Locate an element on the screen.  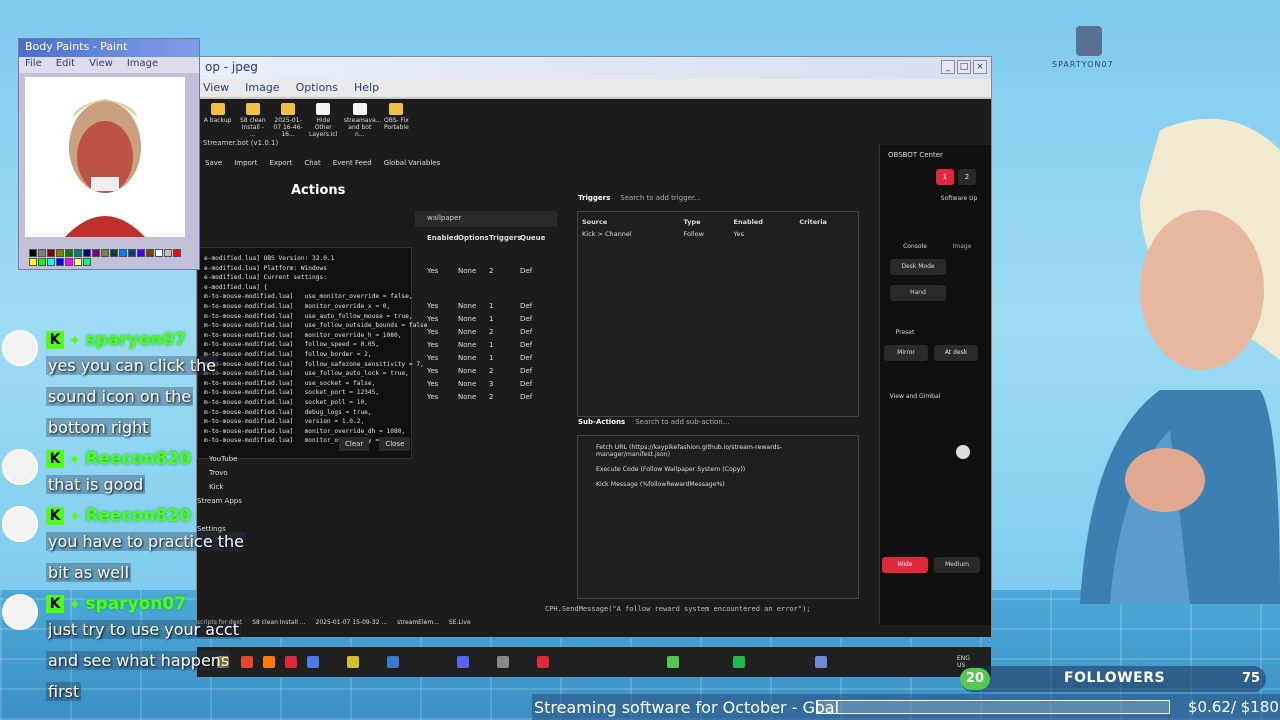
column-header: Type is located at coordinates (705, 222).